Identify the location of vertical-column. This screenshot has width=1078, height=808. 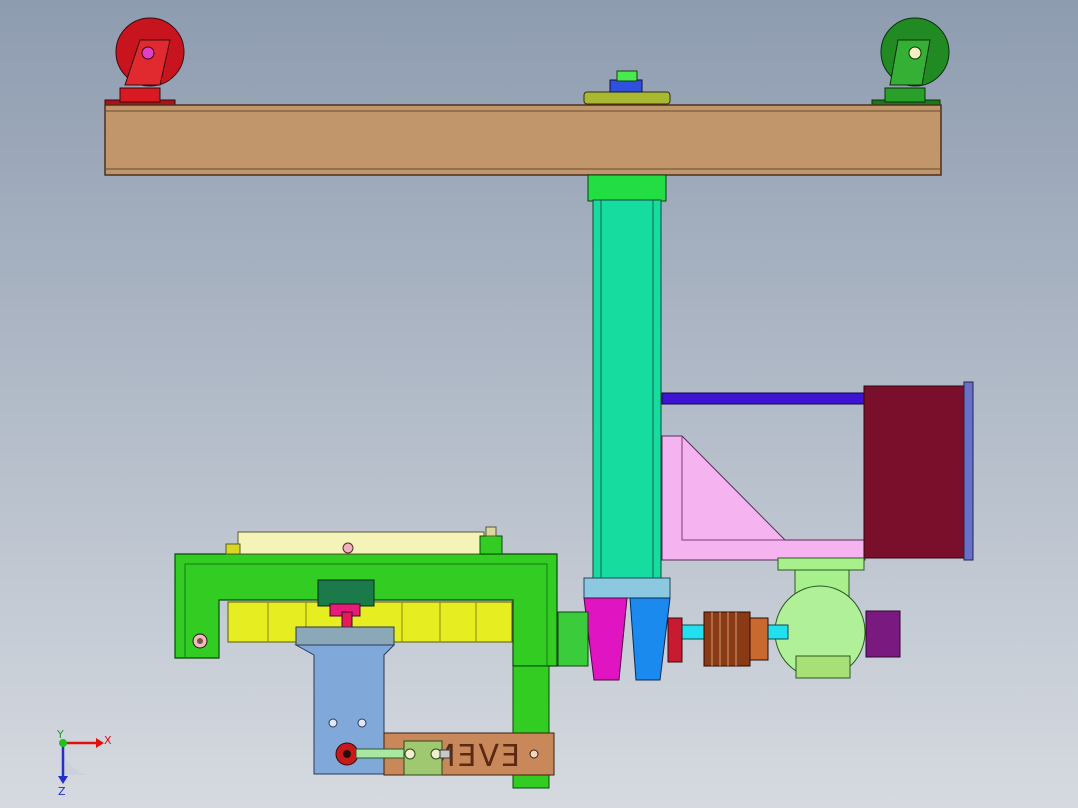
(627, 377).